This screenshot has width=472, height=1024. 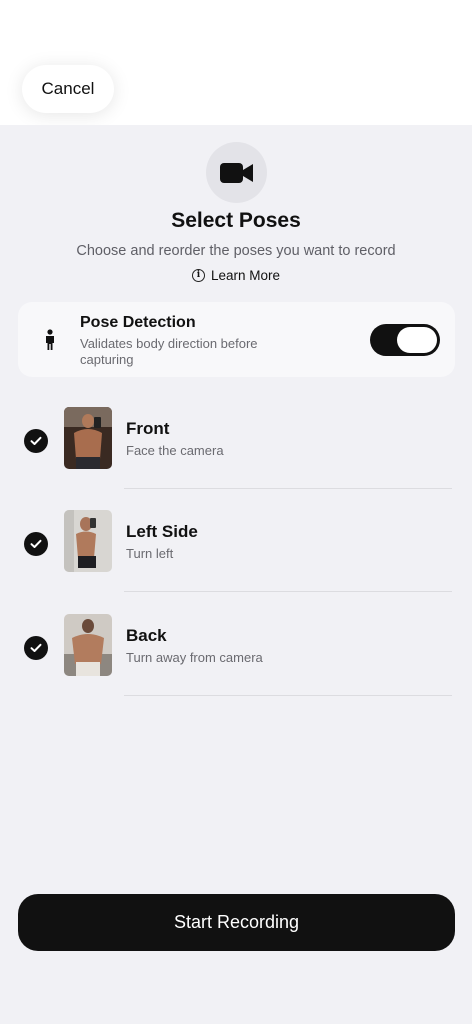 What do you see at coordinates (194, 657) in the screenshot?
I see `pose-description: Turn away from camera` at bounding box center [194, 657].